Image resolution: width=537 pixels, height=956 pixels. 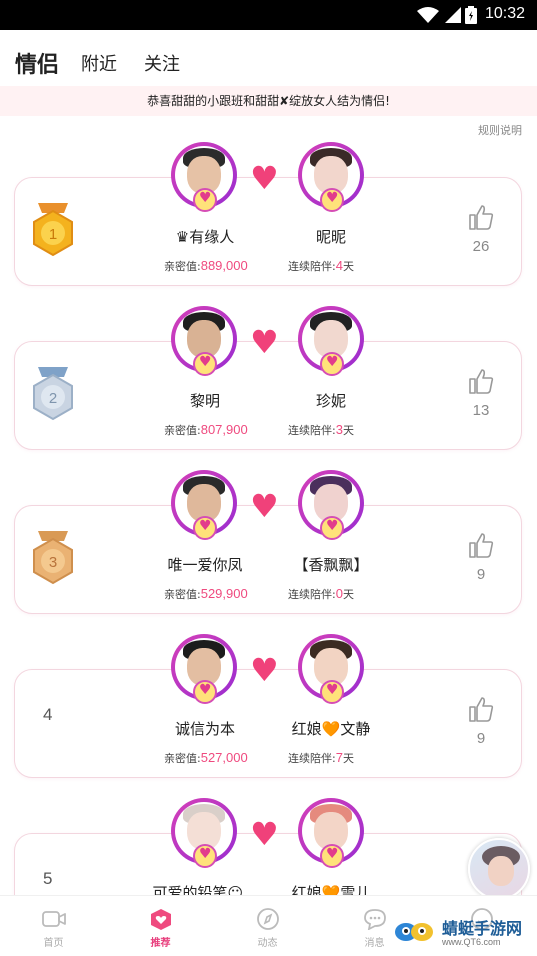 I want to click on dragonfly-logo-icon, so click(x=414, y=932).